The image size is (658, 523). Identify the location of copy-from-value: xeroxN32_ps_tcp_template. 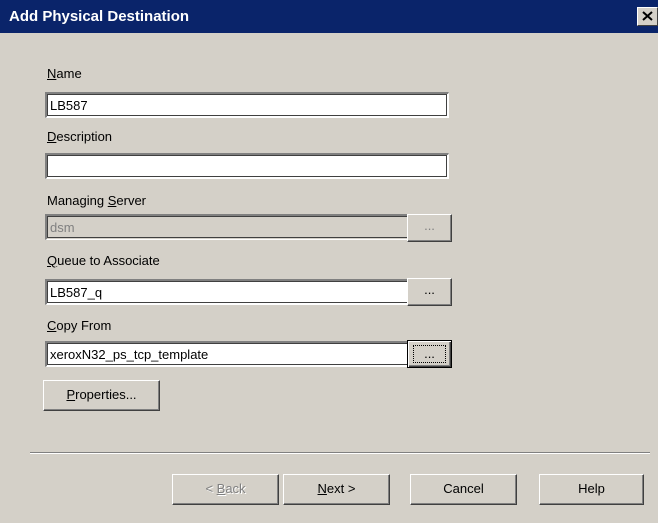
(129, 354).